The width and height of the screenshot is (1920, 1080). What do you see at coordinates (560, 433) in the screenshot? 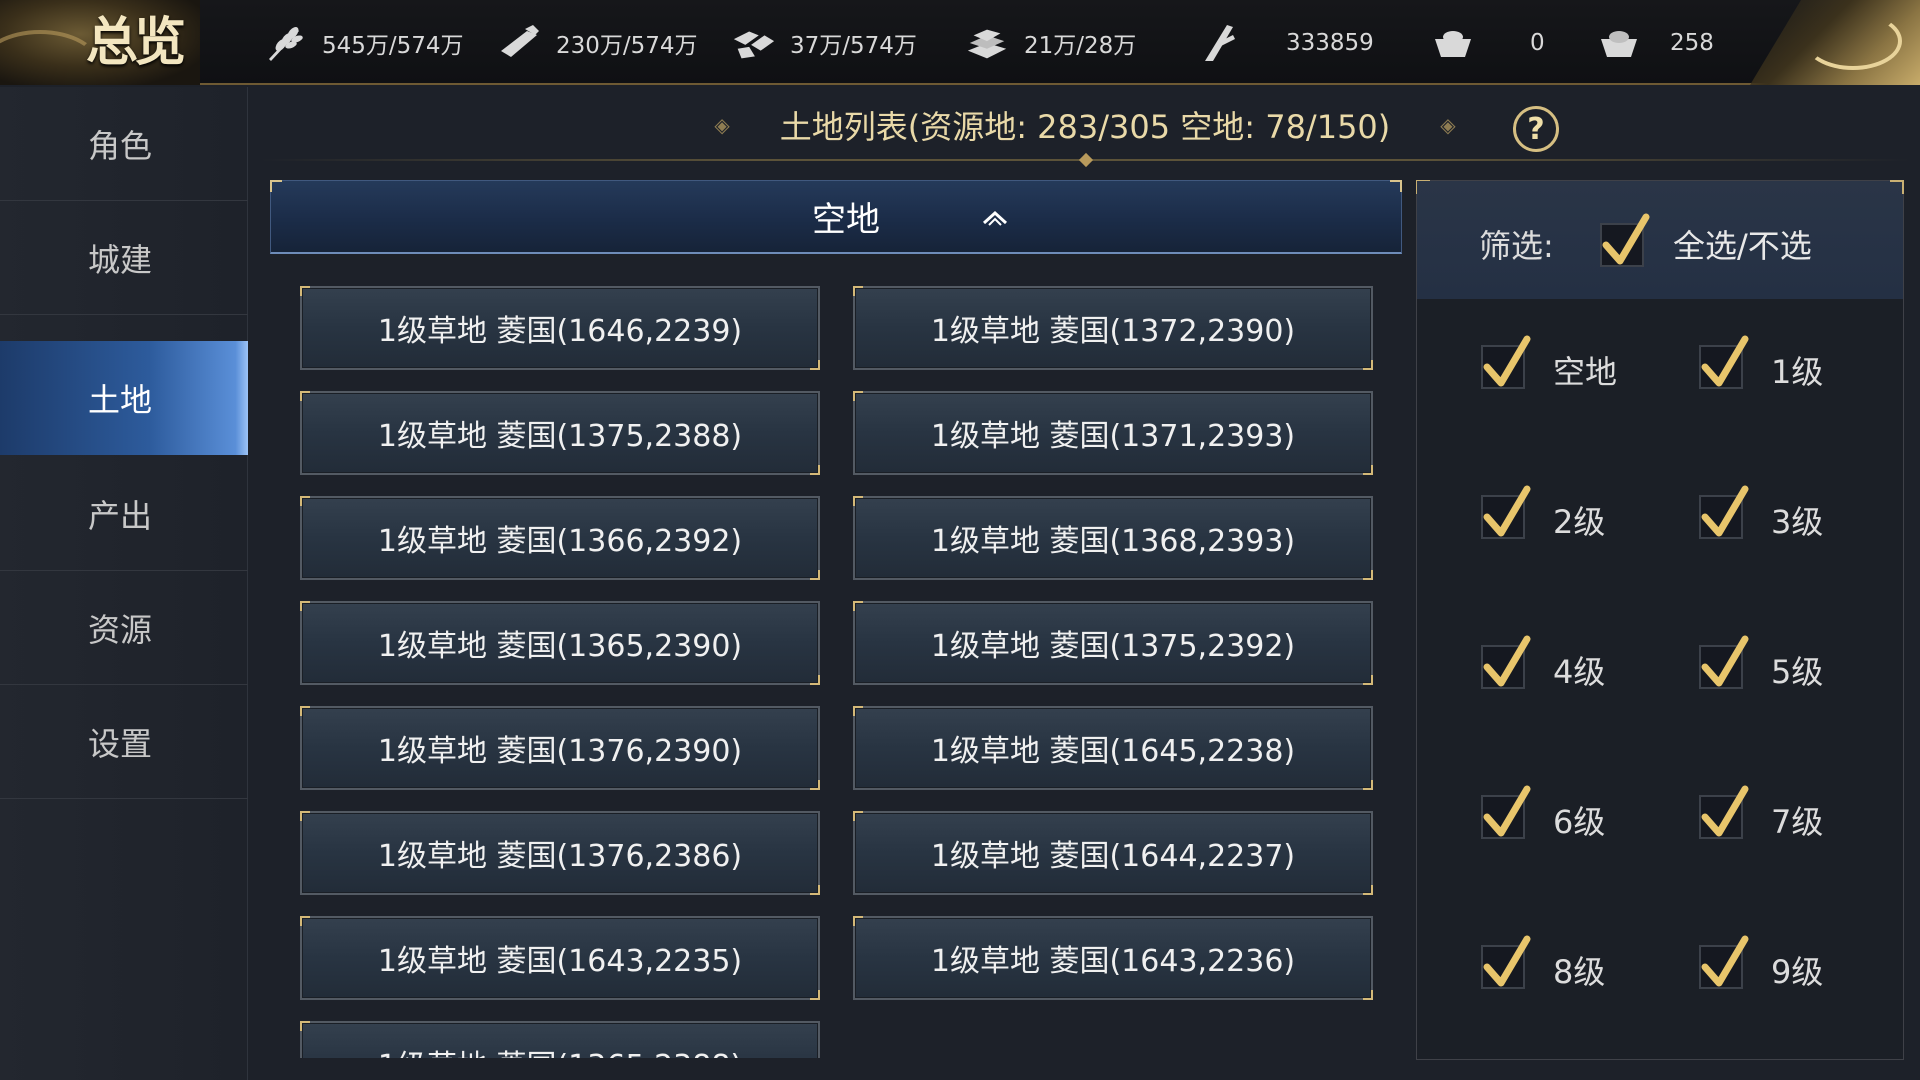
I see `land-item: 1级草地 菱国(1375,2388)` at bounding box center [560, 433].